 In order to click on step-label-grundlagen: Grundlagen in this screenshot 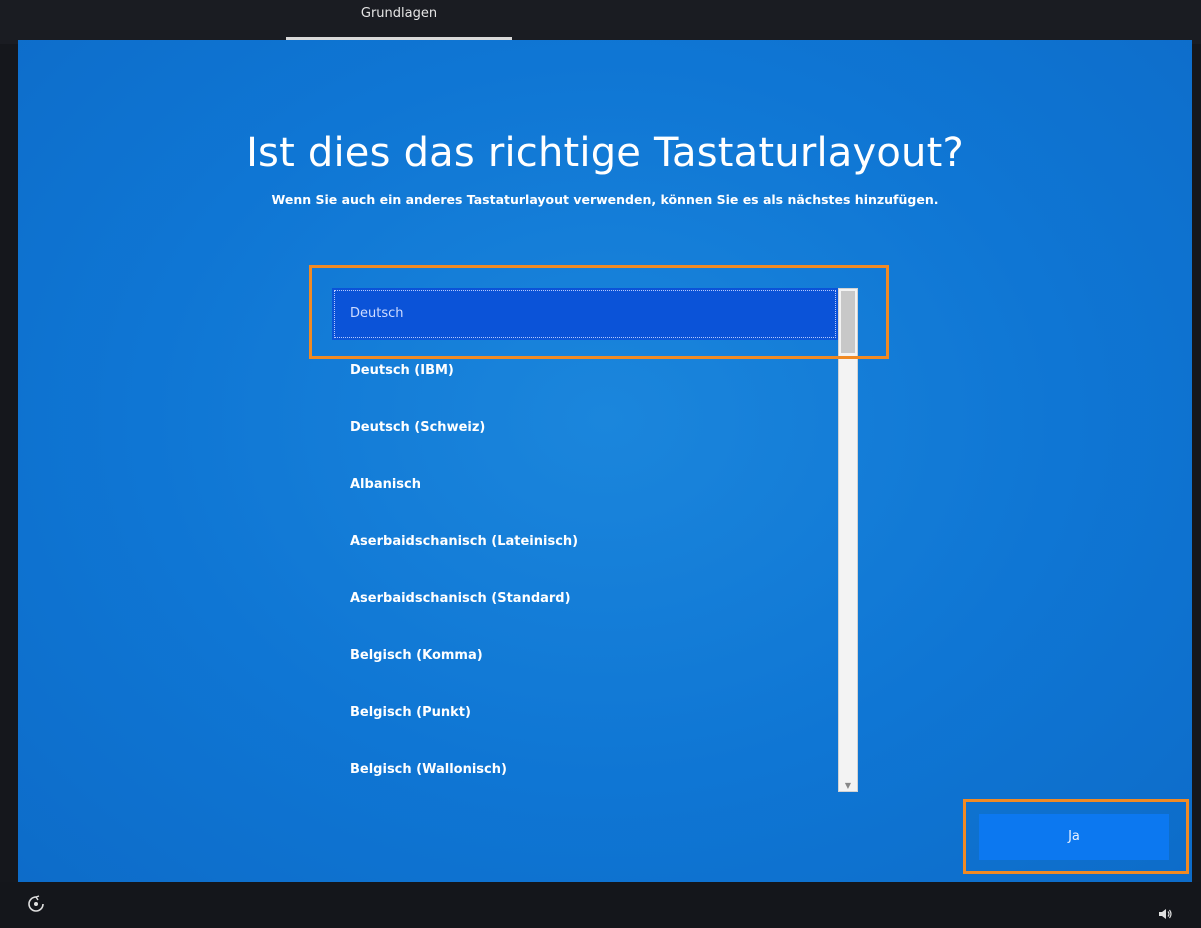, I will do `click(399, 13)`.